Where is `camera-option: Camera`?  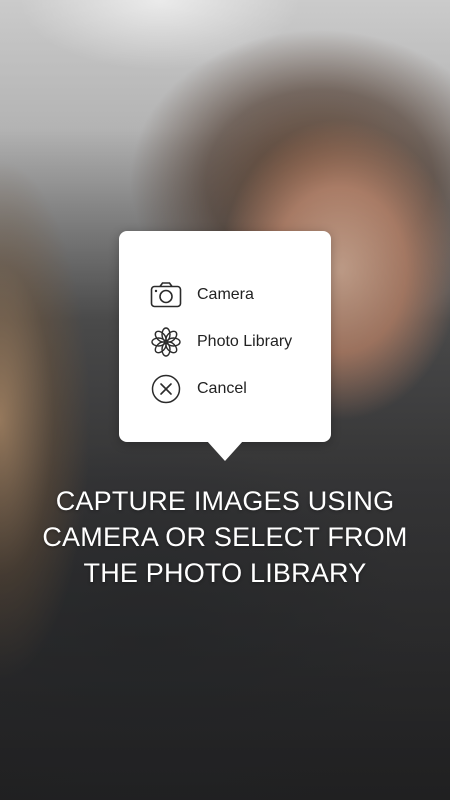
camera-option: Camera is located at coordinates (202, 295).